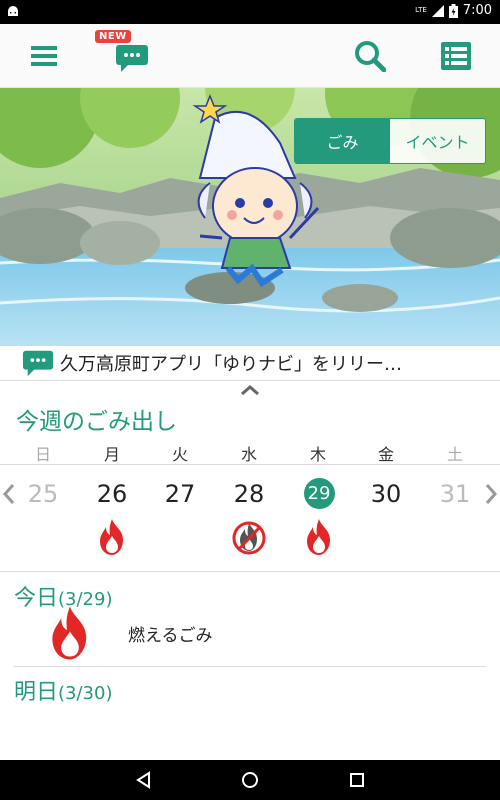  I want to click on home-button, so click(250, 780).